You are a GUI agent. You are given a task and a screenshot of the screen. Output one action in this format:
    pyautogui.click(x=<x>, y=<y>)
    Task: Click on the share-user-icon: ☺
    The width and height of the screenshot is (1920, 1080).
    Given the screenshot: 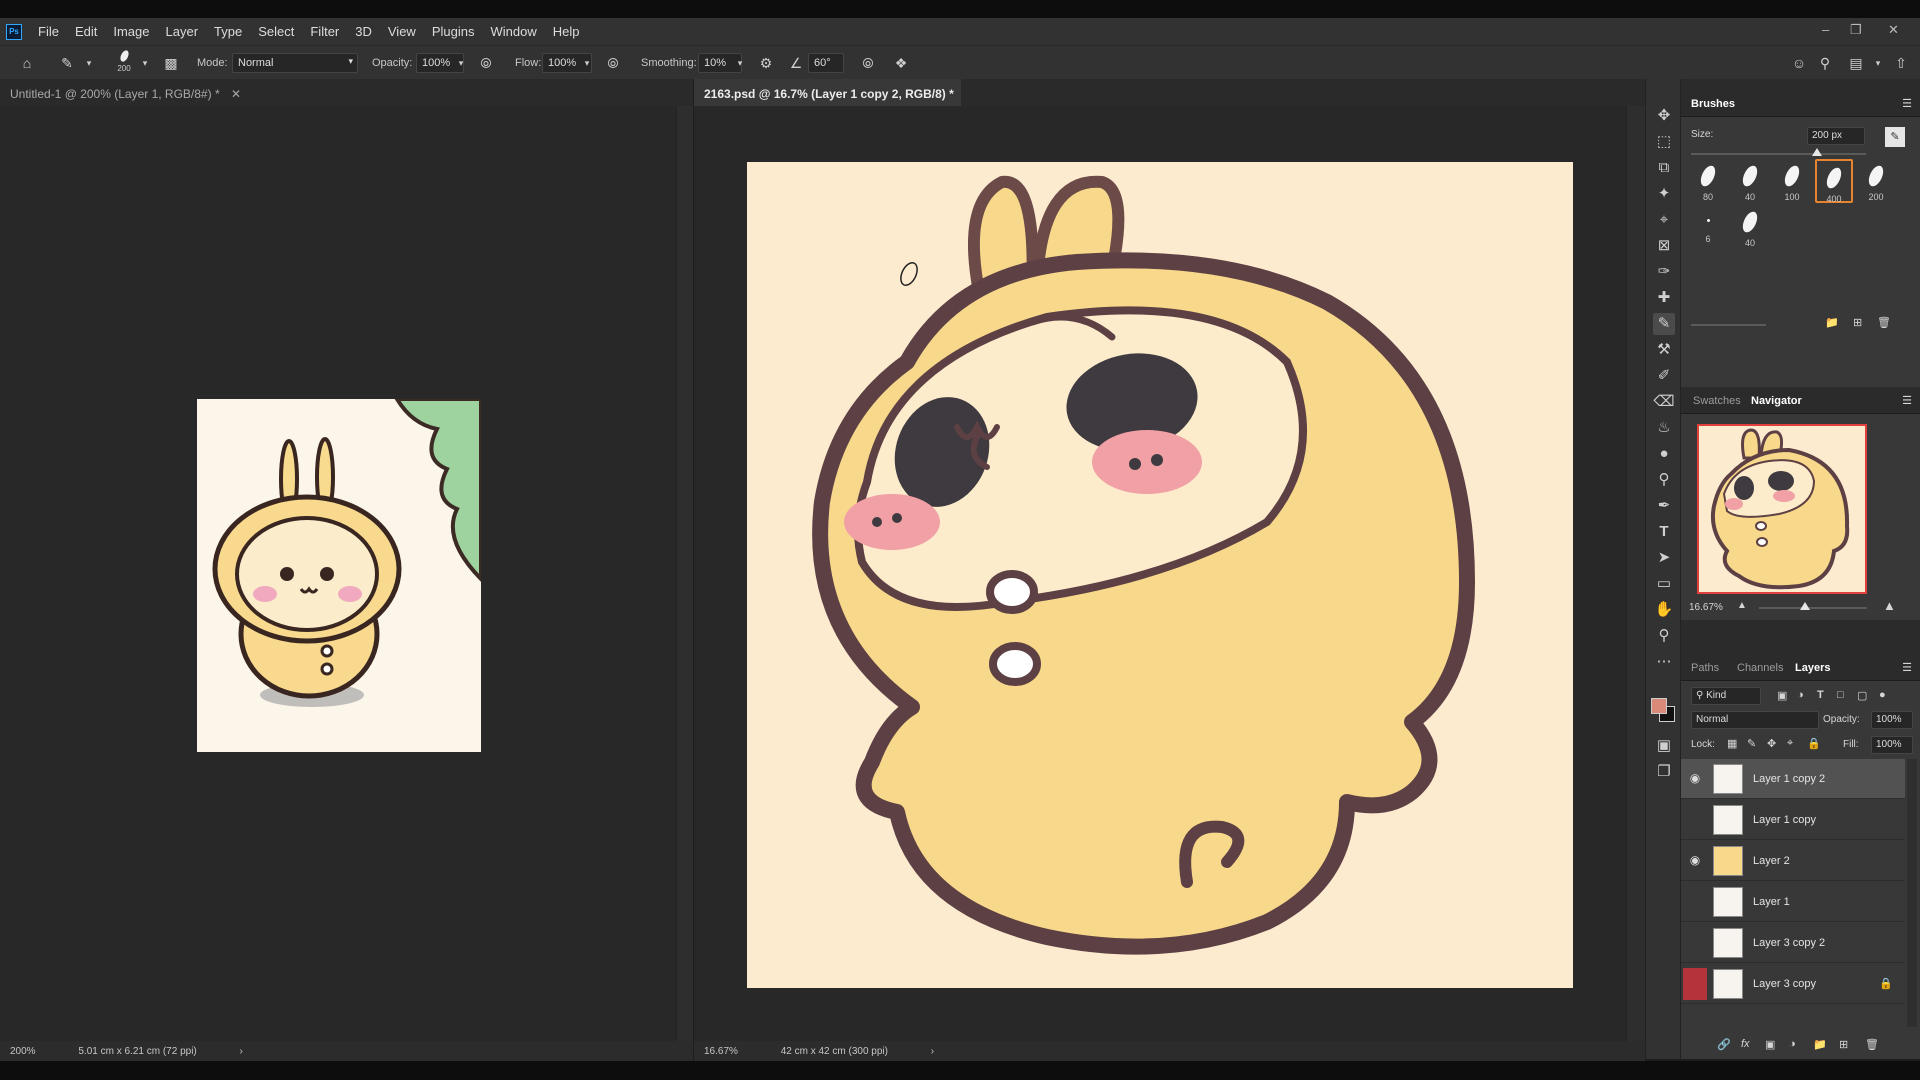 What is the action you would take?
    pyautogui.click(x=1799, y=63)
    